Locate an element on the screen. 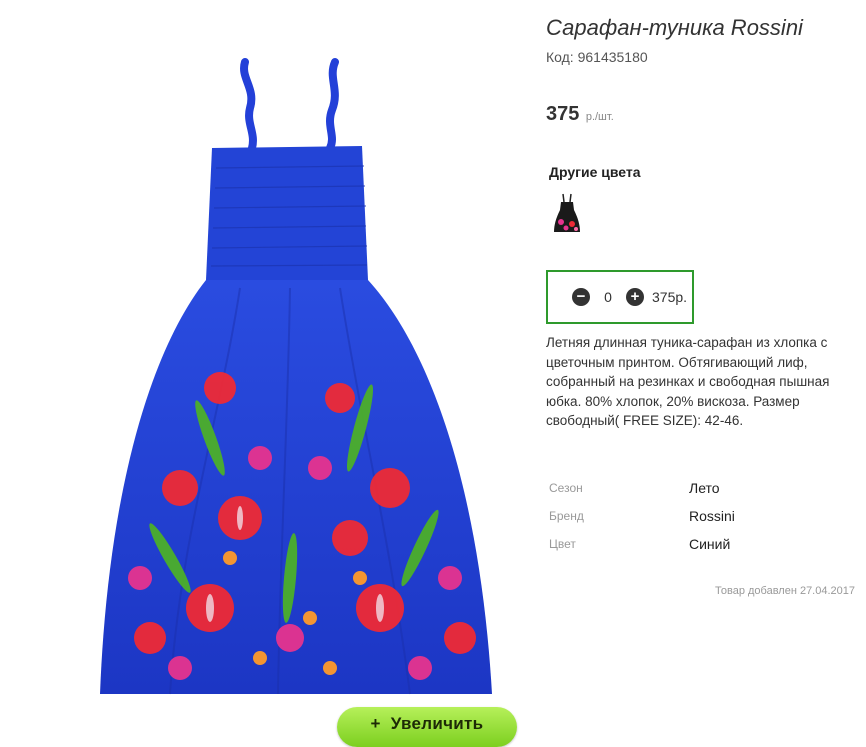 This screenshot has width=866, height=747. property-key: Сезон is located at coordinates (566, 488).